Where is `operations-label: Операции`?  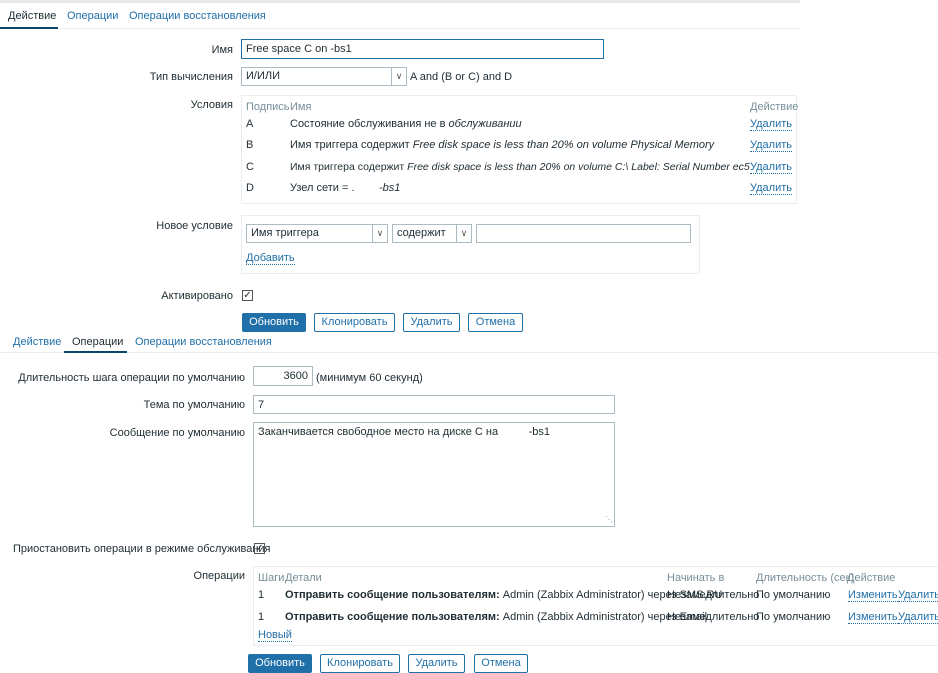
operations-label: Операции is located at coordinates (219, 576).